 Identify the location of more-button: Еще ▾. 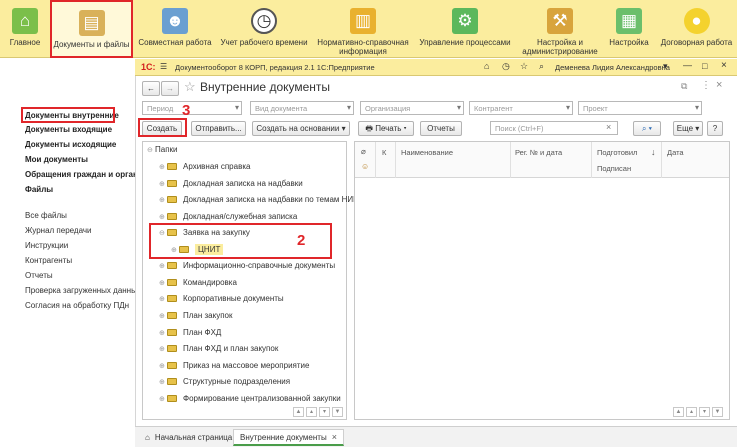
(688, 128).